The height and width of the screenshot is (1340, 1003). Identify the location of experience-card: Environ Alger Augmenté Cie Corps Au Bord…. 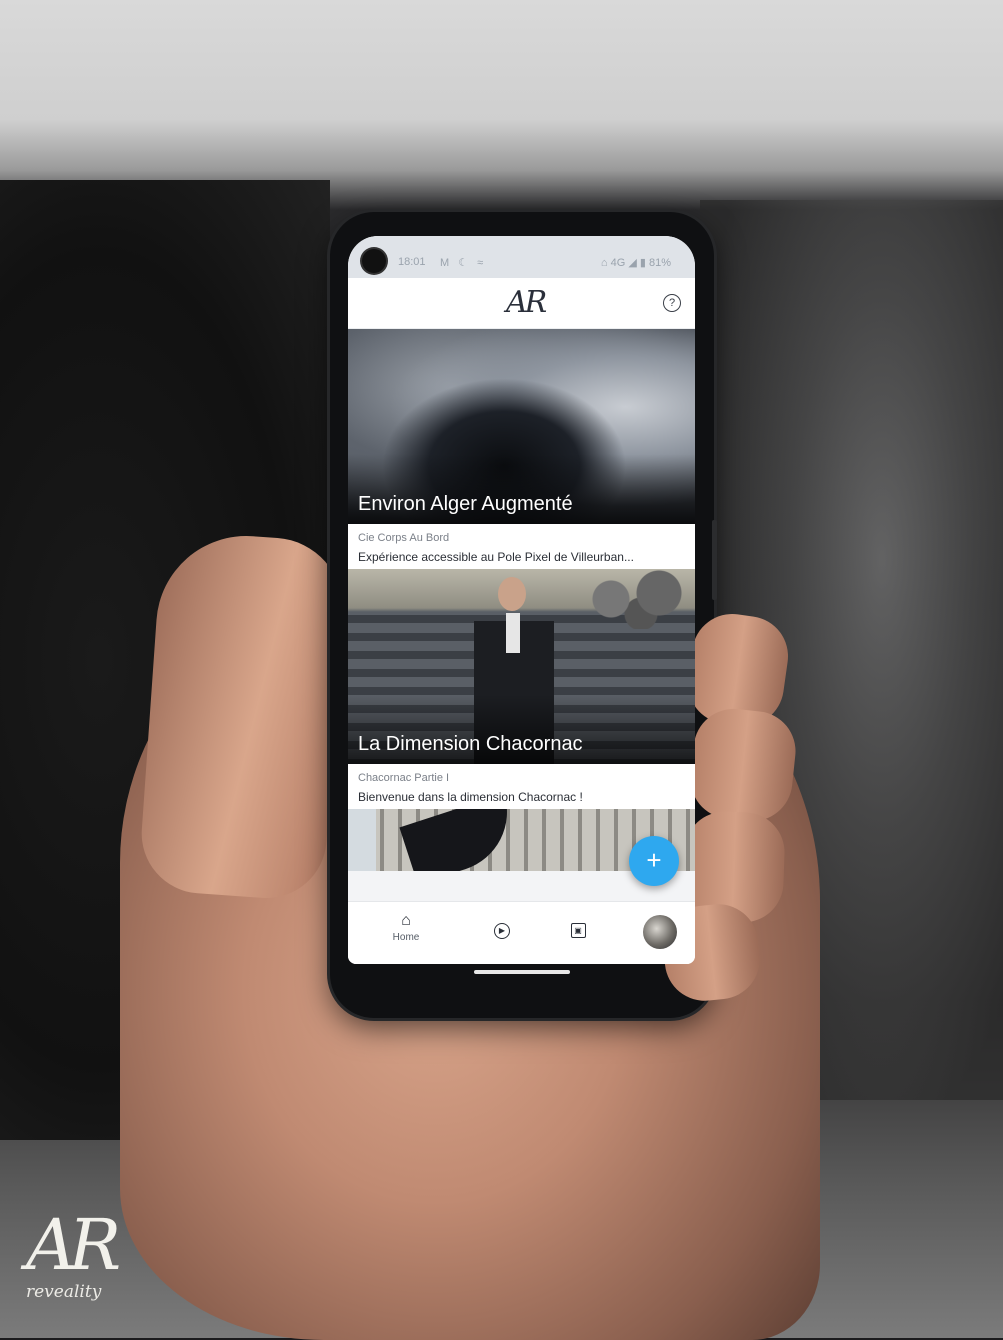
(521, 449).